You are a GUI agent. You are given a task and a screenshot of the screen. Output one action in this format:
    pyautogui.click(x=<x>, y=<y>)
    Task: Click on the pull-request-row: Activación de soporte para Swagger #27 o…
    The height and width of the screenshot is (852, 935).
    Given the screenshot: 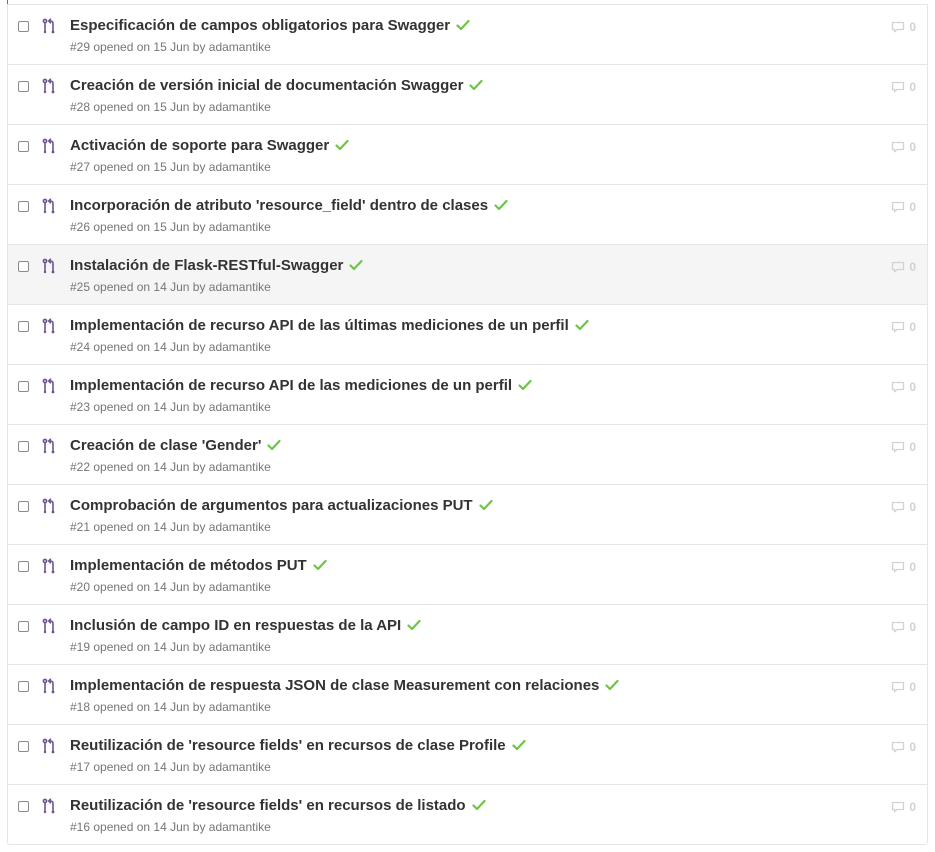 What is the action you would take?
    pyautogui.click(x=467, y=154)
    